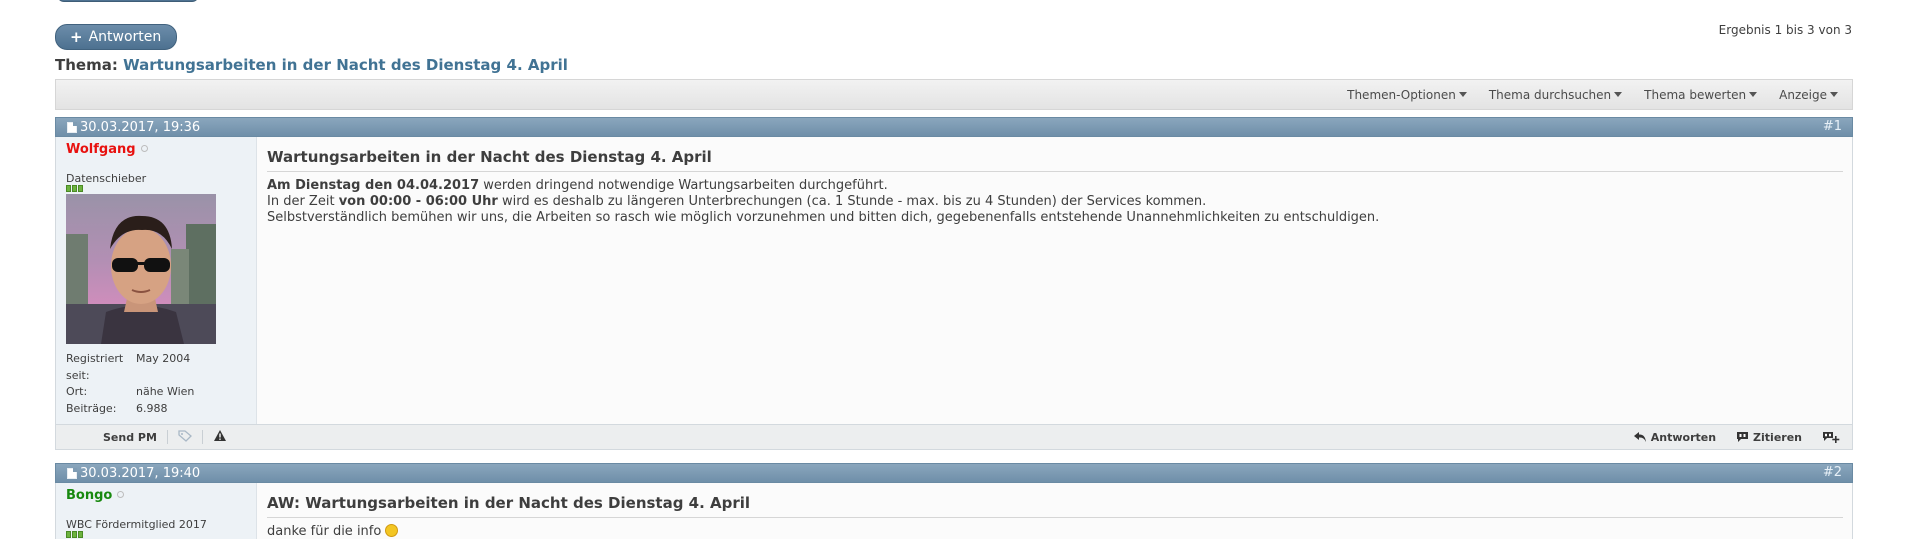 The width and height of the screenshot is (1907, 540). Describe the element at coordinates (1055, 532) in the screenshot. I see `post-message: danke für die info` at that location.